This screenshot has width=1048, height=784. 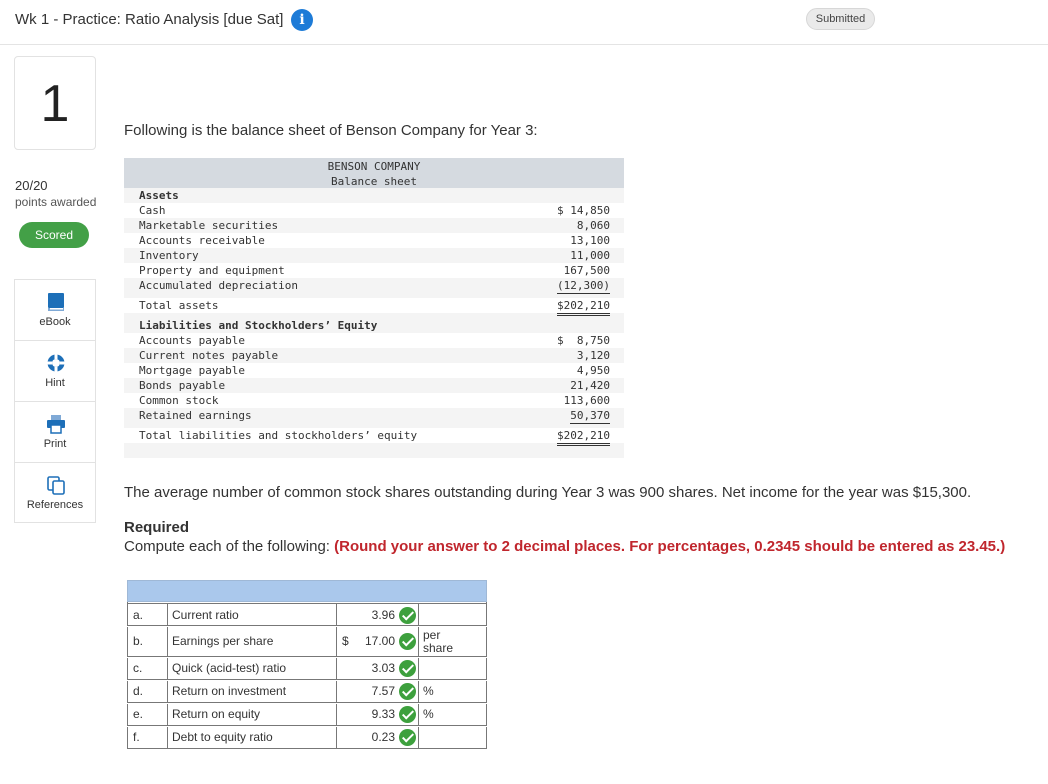 I want to click on answer-row: a. Current ratio 3.96, so click(x=307, y=614).